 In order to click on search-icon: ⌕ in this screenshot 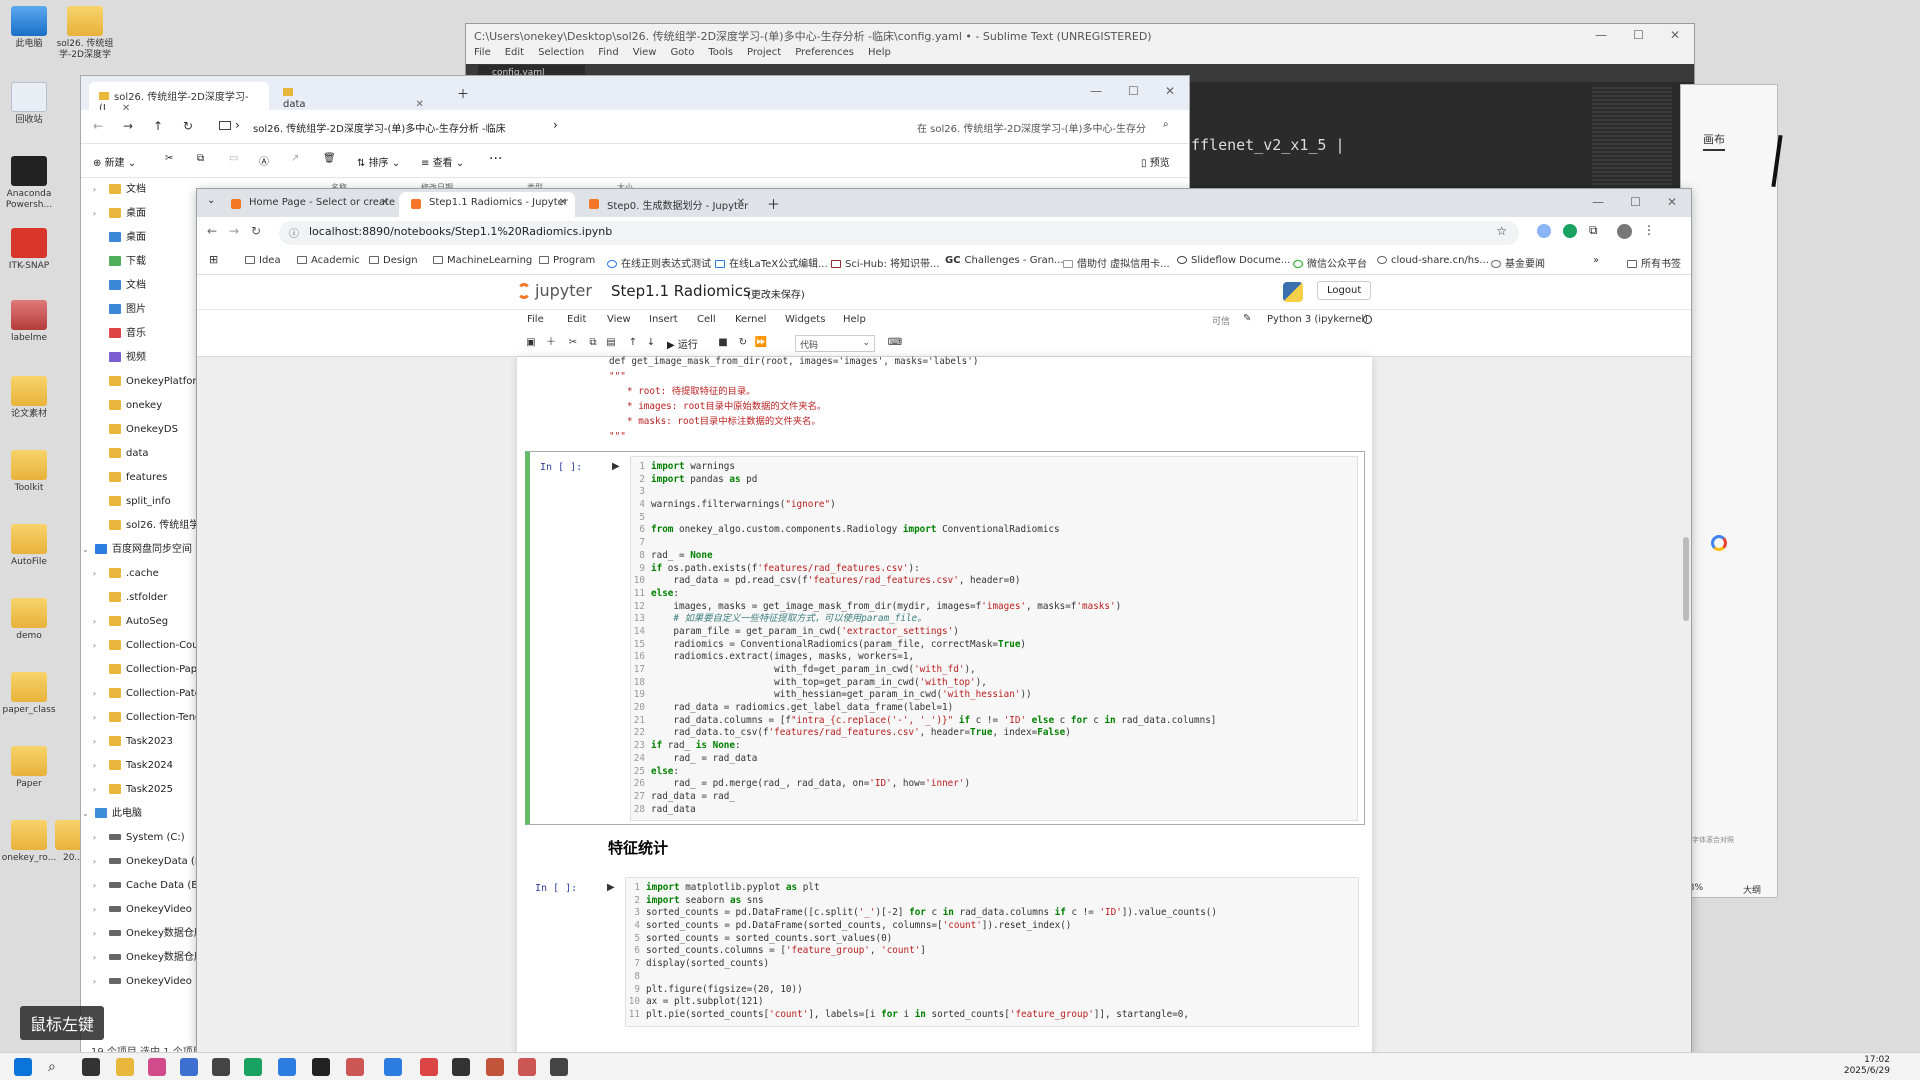, I will do `click(1166, 124)`.